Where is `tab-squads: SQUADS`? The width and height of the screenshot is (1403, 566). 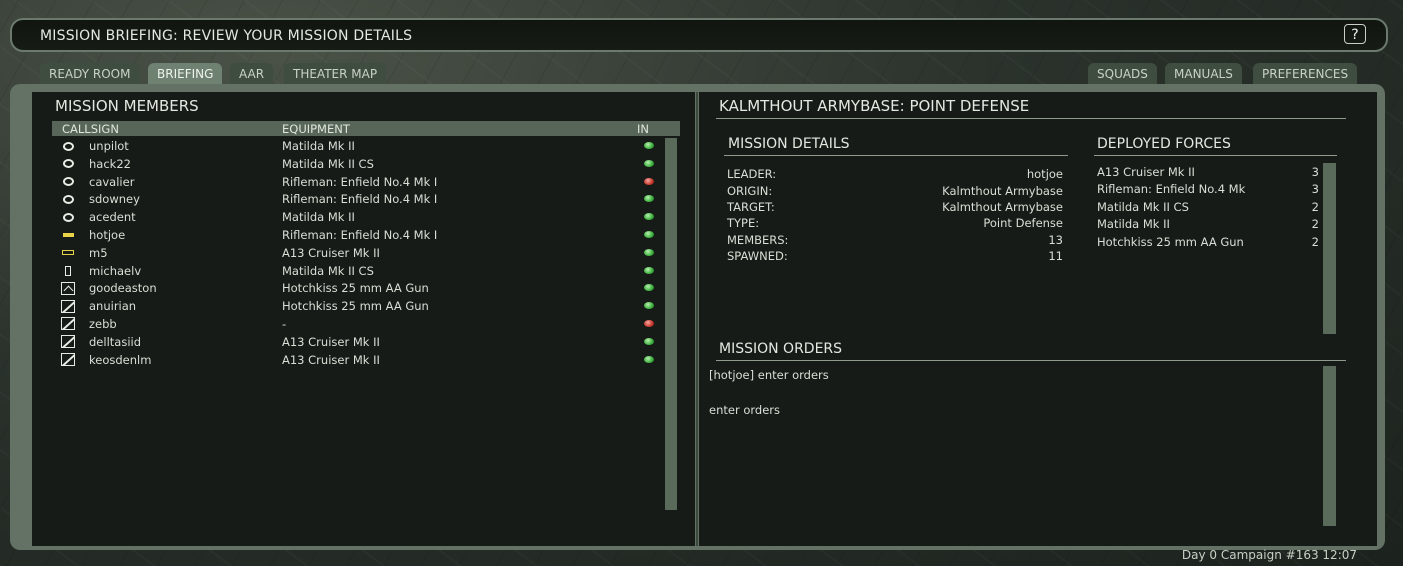 tab-squads: SQUADS is located at coordinates (1122, 74).